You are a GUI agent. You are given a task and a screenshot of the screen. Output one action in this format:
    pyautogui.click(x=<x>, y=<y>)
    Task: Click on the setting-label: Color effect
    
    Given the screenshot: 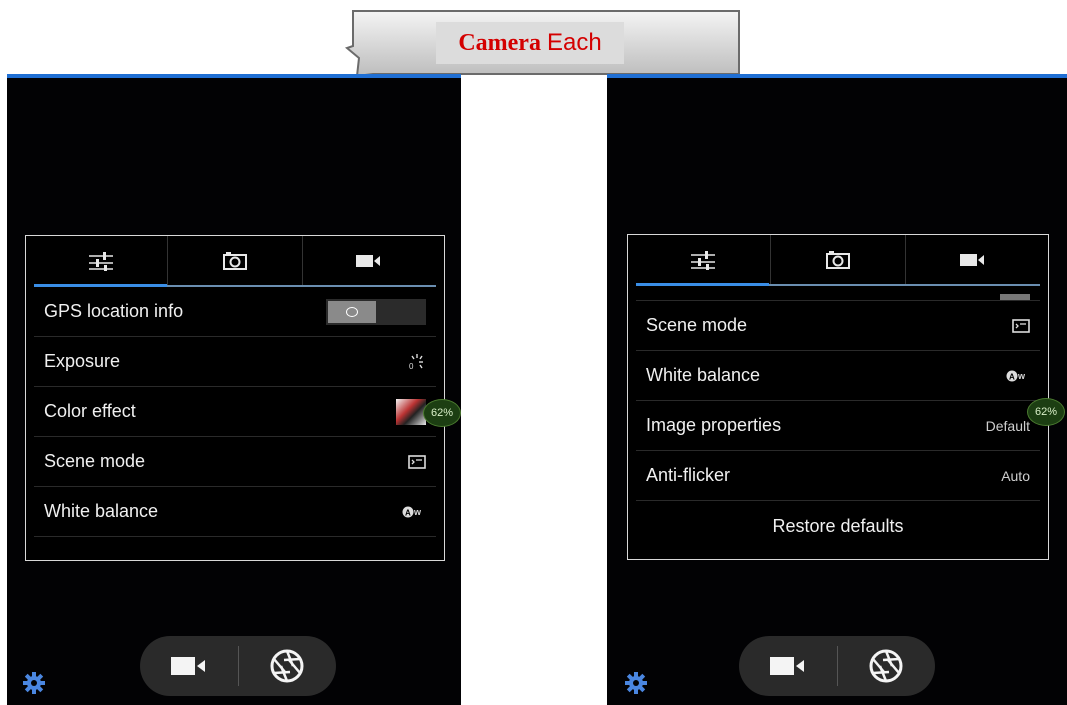 What is the action you would take?
    pyautogui.click(x=90, y=411)
    